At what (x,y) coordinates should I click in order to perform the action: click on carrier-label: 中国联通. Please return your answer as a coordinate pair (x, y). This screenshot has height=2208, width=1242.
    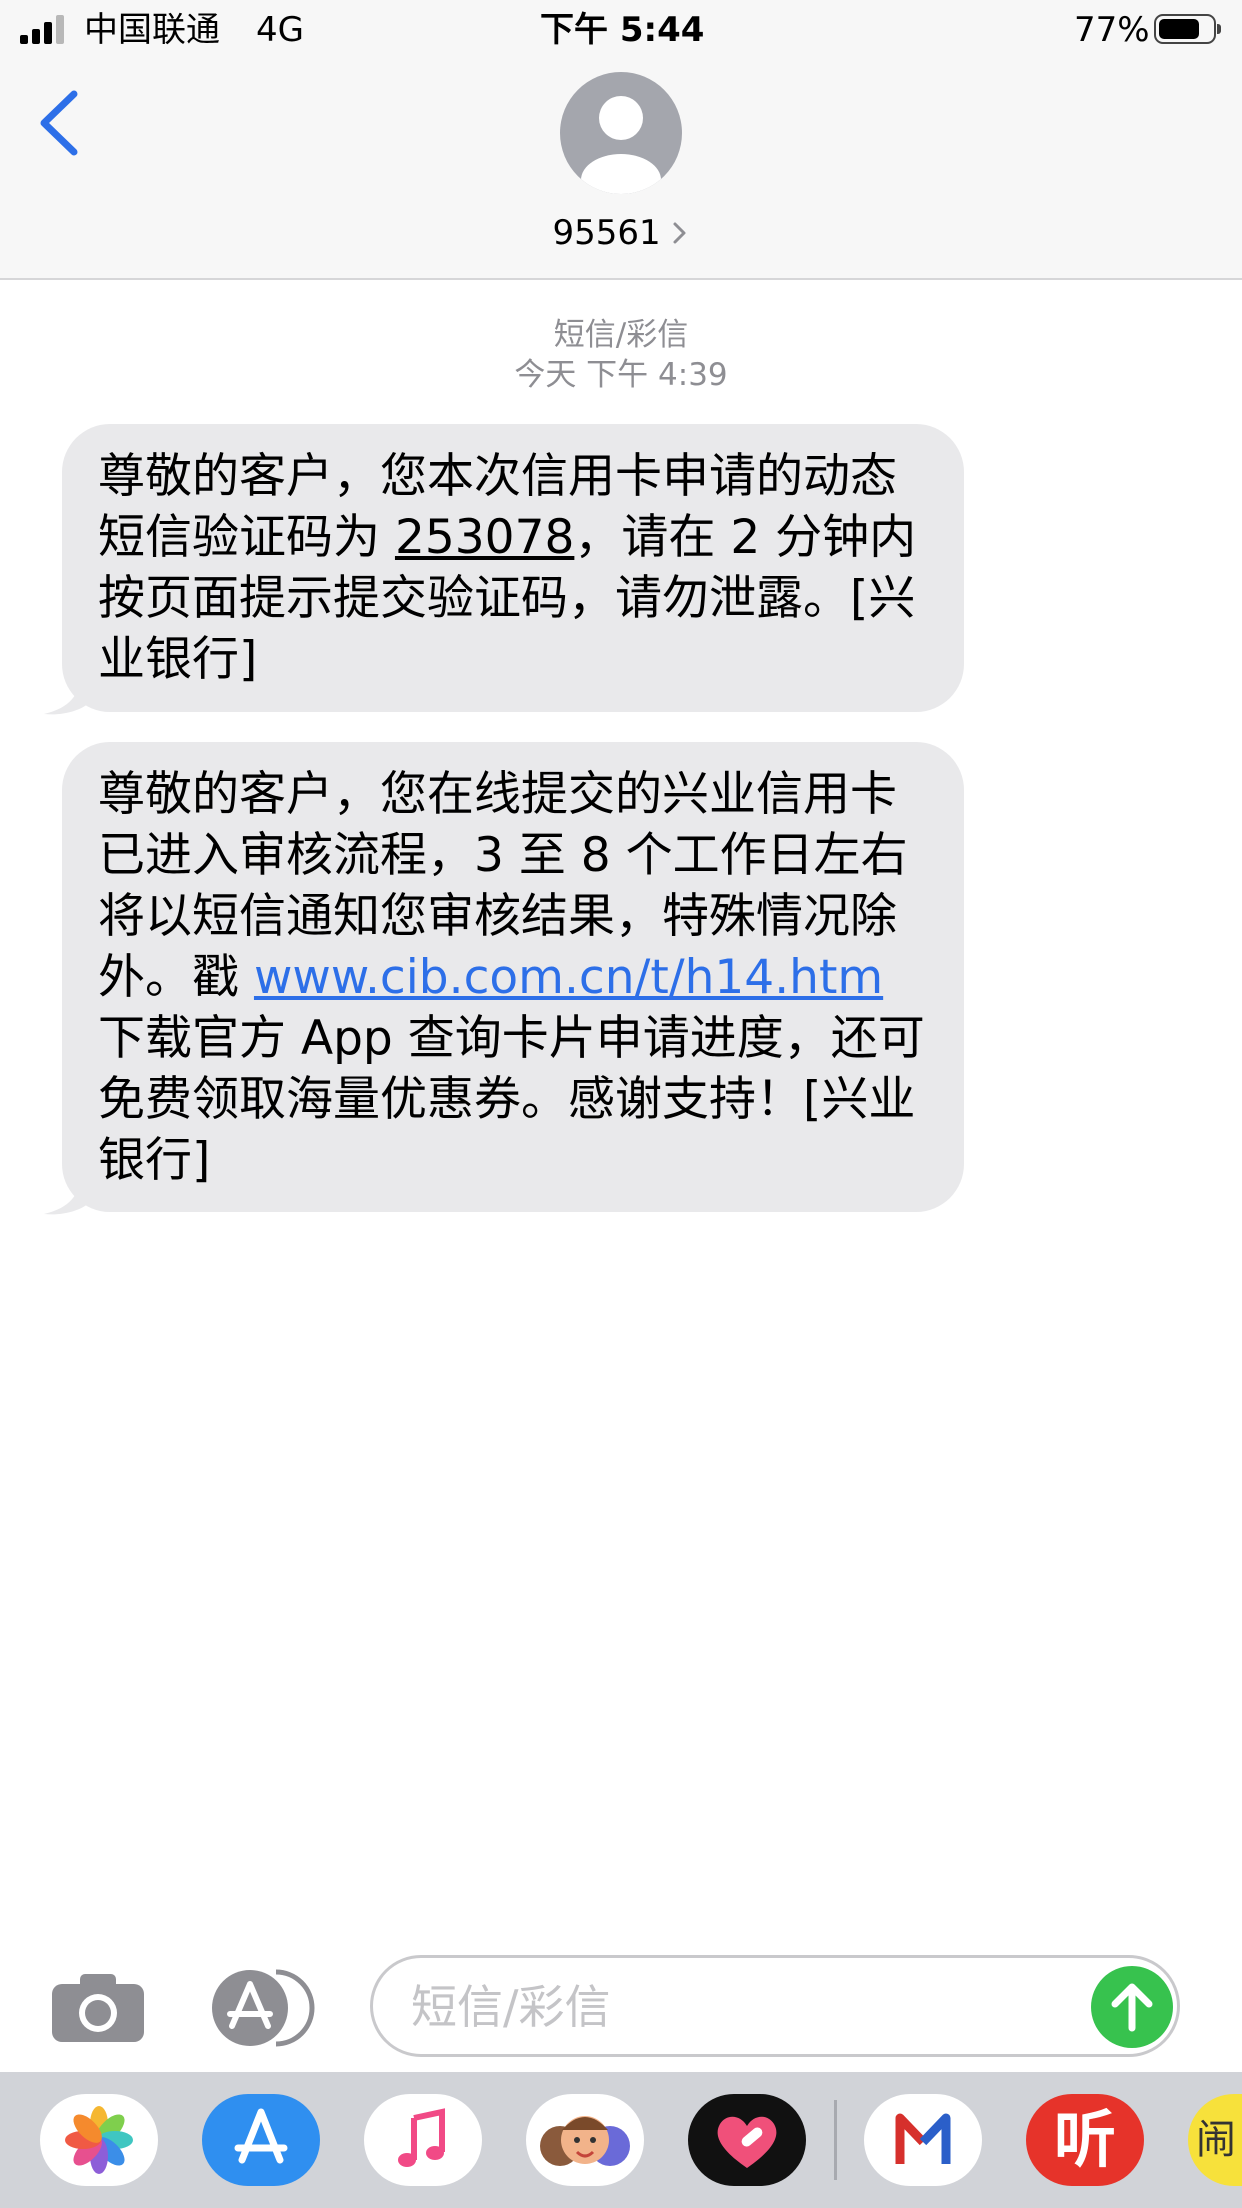
    Looking at the image, I should click on (152, 30).